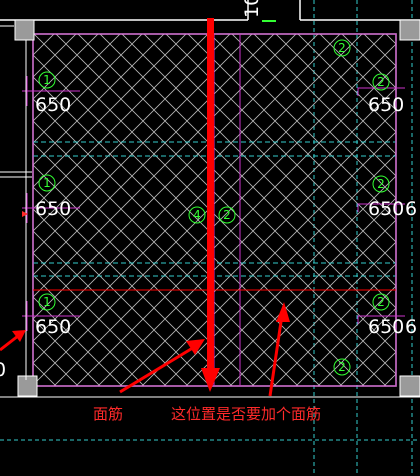  Describe the element at coordinates (411, 209) in the screenshot. I see `edge-char-right-mid: 6` at that location.